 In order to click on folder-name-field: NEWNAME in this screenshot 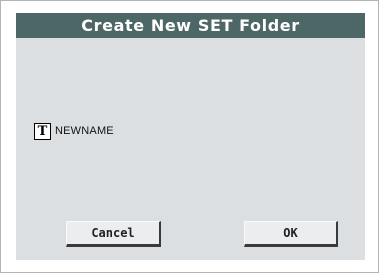, I will do `click(84, 131)`.